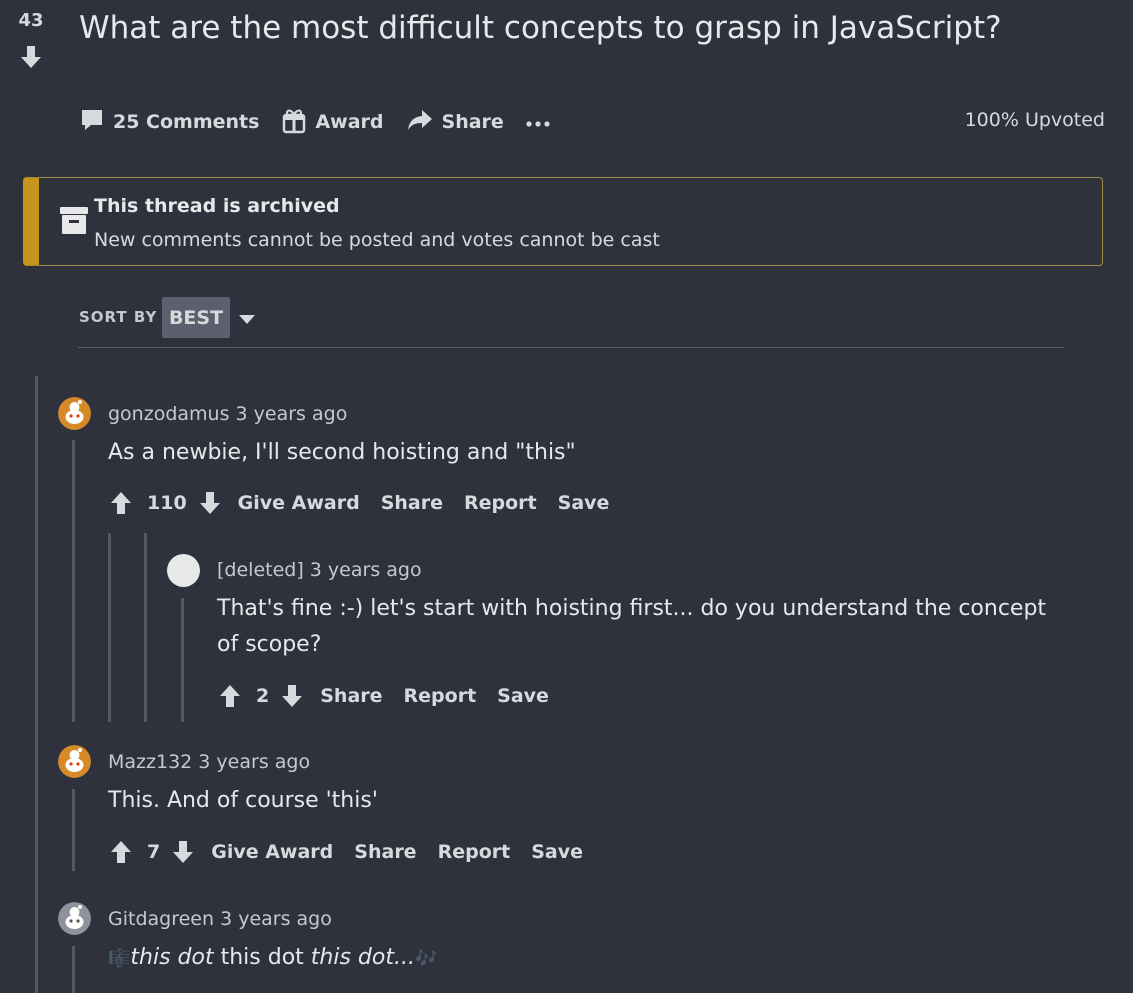 Image resolution: width=1133 pixels, height=993 pixels. What do you see at coordinates (31, 59) in the screenshot?
I see `post-downvote-icon` at bounding box center [31, 59].